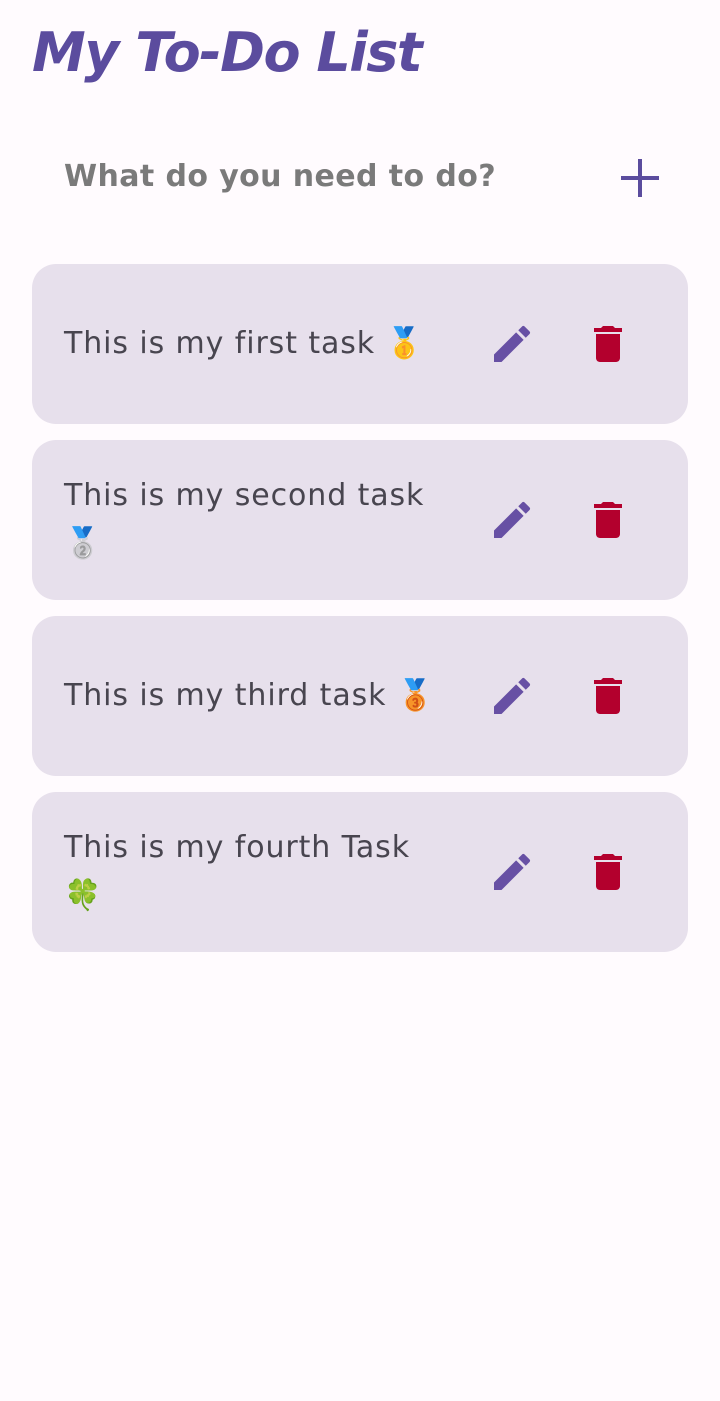  I want to click on task-card: This is my second task 🥈, so click(360, 520).